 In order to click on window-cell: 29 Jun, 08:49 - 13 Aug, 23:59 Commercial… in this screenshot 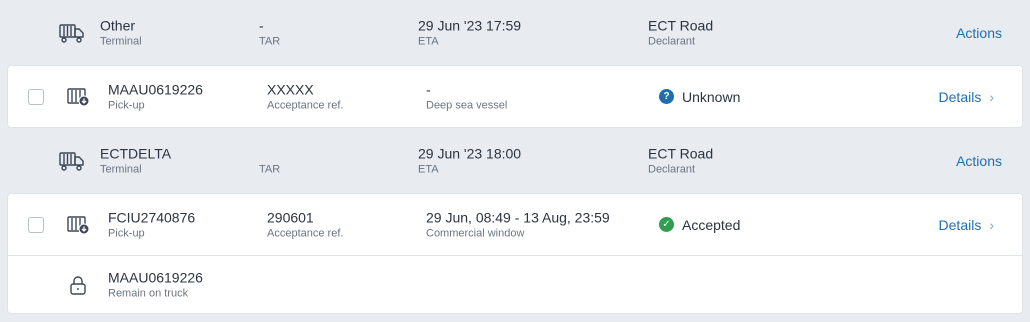, I will do `click(518, 224)`.